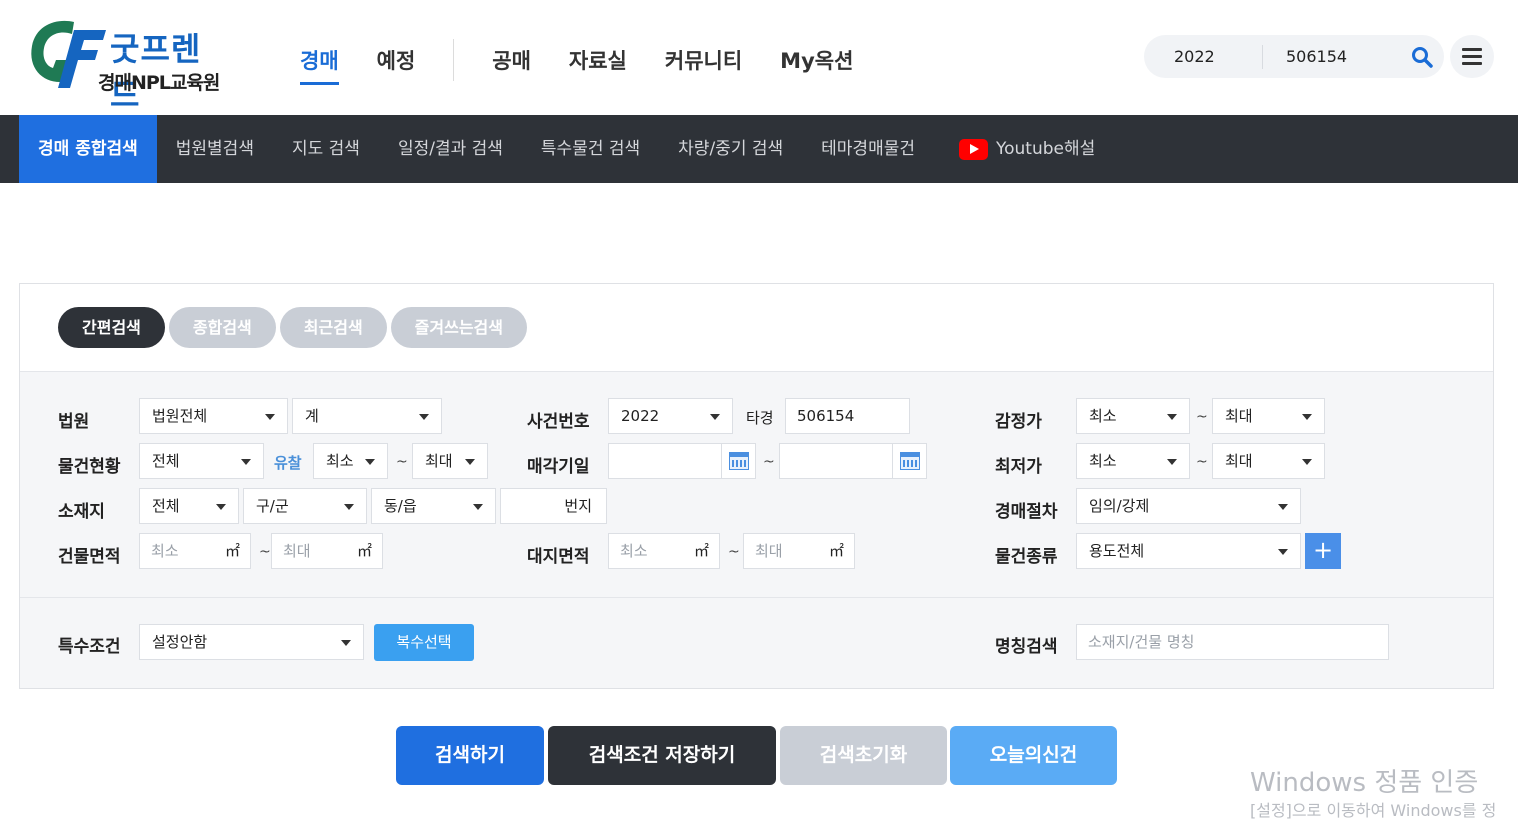 The width and height of the screenshot is (1518, 823). Describe the element at coordinates (450, 461) in the screenshot. I see `fail-max-select: 최대` at that location.